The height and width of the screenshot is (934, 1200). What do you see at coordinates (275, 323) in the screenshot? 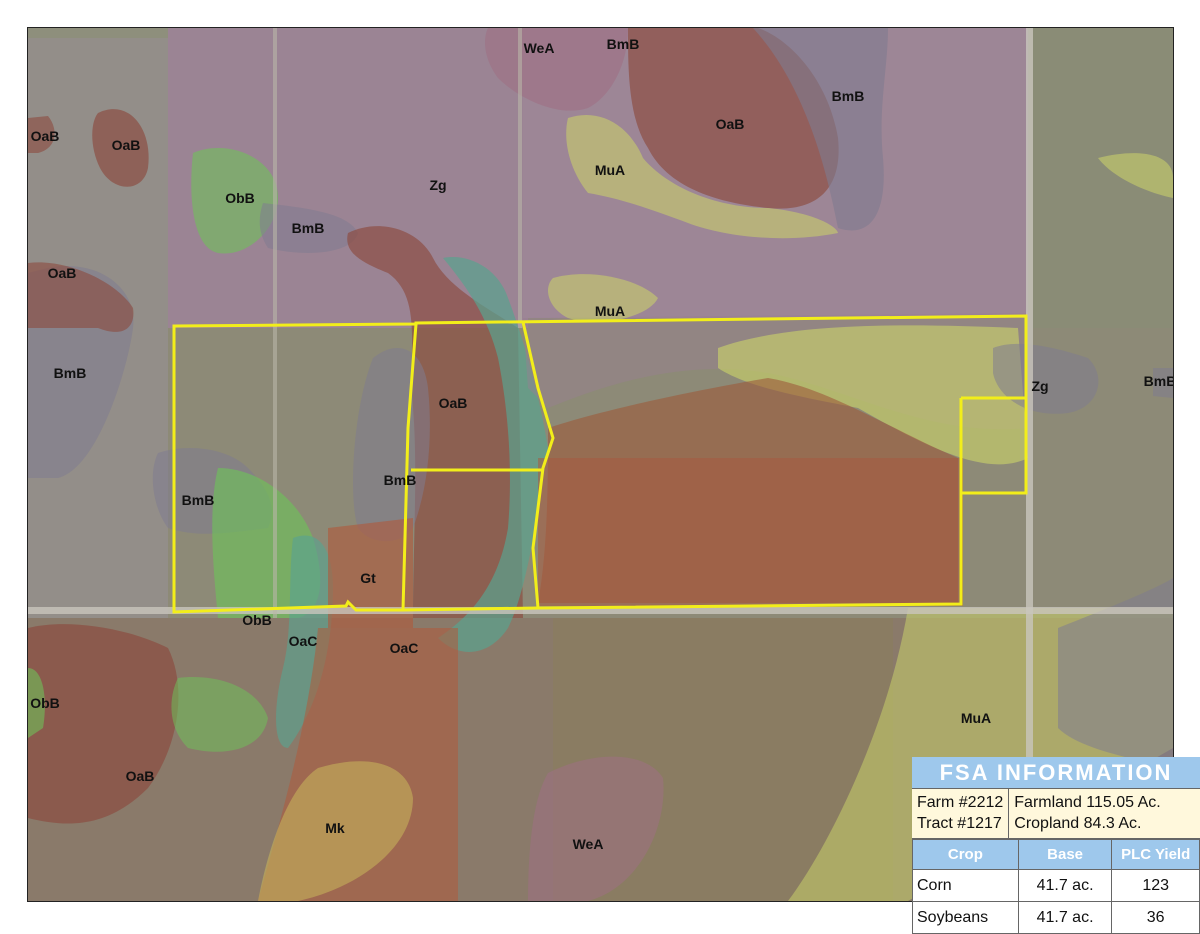
I see `field-lane-west` at bounding box center [275, 323].